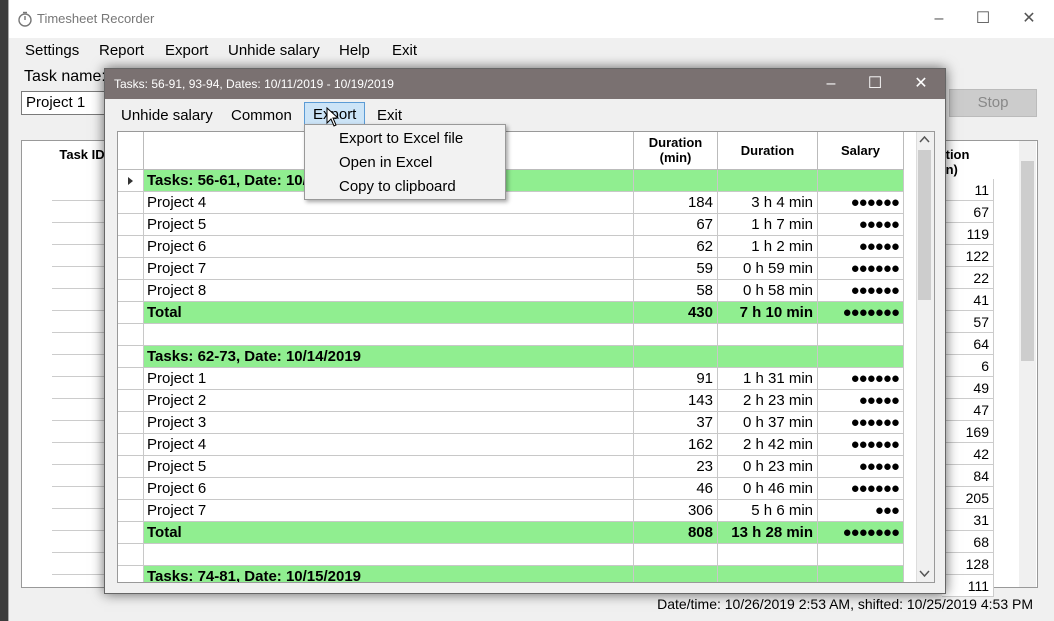 The width and height of the screenshot is (1054, 621). What do you see at coordinates (511, 313) in the screenshot?
I see `total-row: Total 430 7 h 10 min ●●●●●●●` at bounding box center [511, 313].